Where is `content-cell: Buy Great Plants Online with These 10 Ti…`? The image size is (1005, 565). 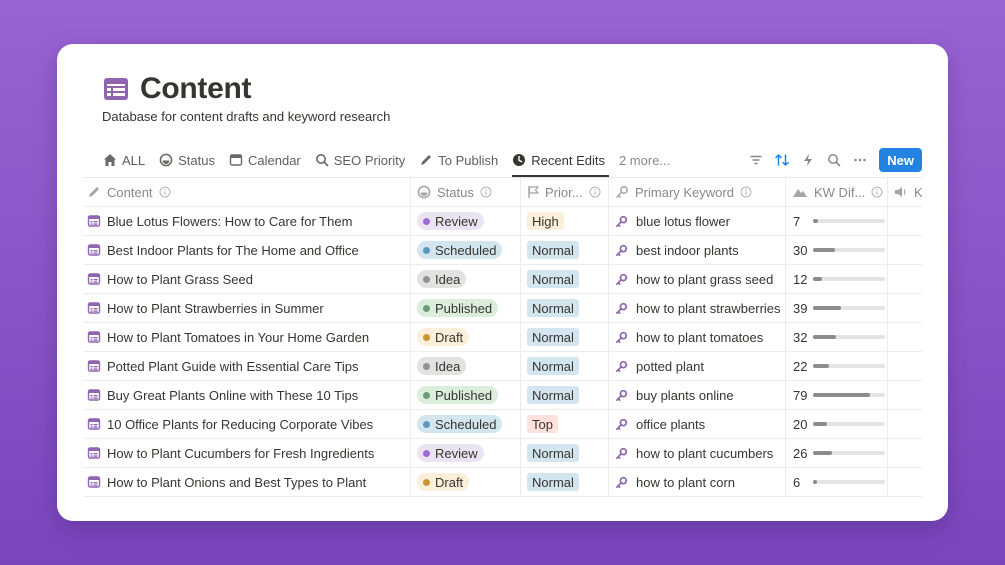
content-cell: Buy Great Plants Online with These 10 Ti… is located at coordinates (247, 395).